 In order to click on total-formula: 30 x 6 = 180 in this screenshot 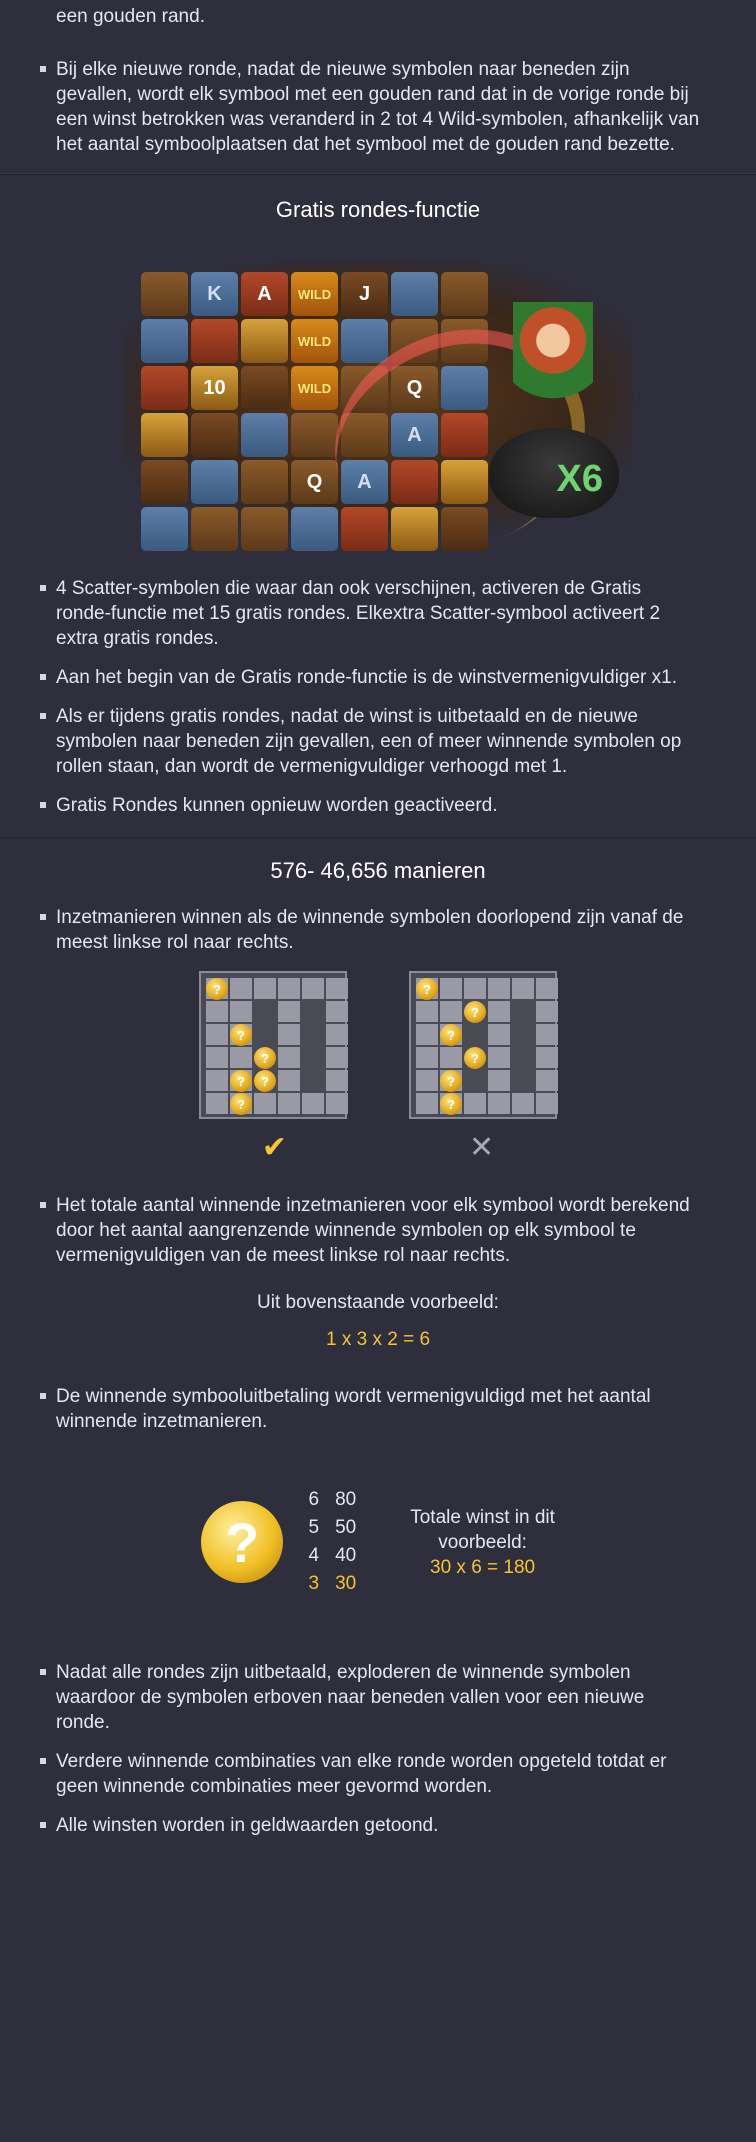, I will do `click(483, 1567)`.